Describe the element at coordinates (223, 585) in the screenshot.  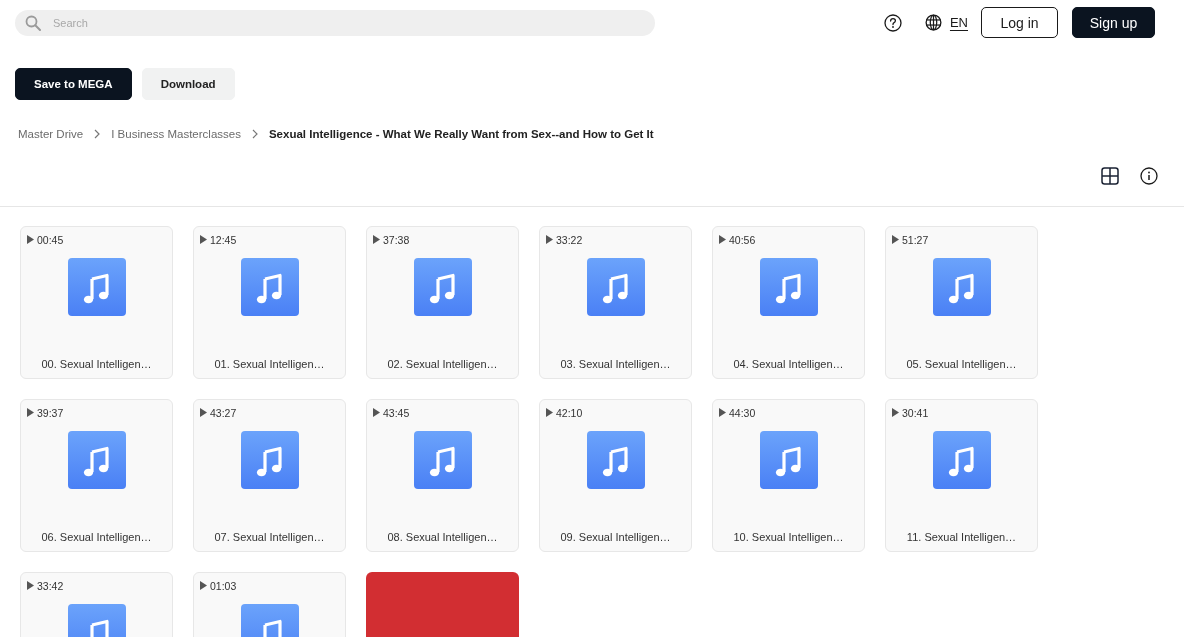
I see `duration-label: 01:03` at that location.